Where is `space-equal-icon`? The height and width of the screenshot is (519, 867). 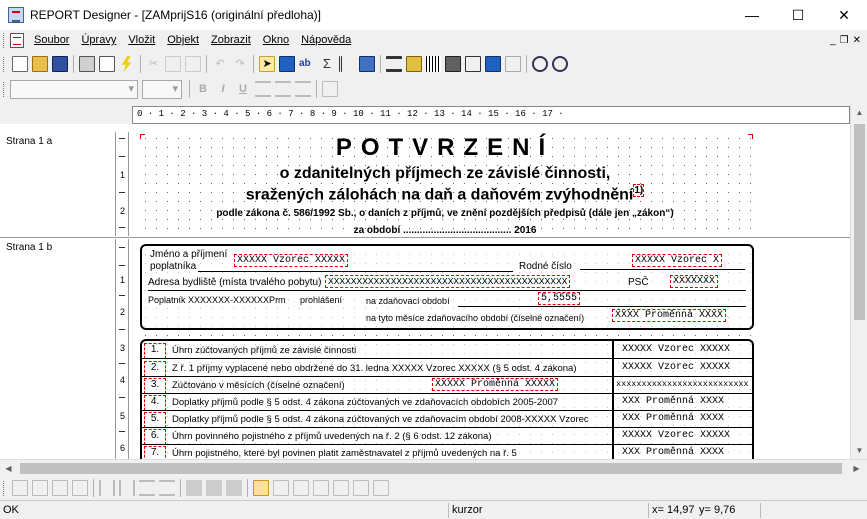
space-equal-icon is located at coordinates (127, 488).